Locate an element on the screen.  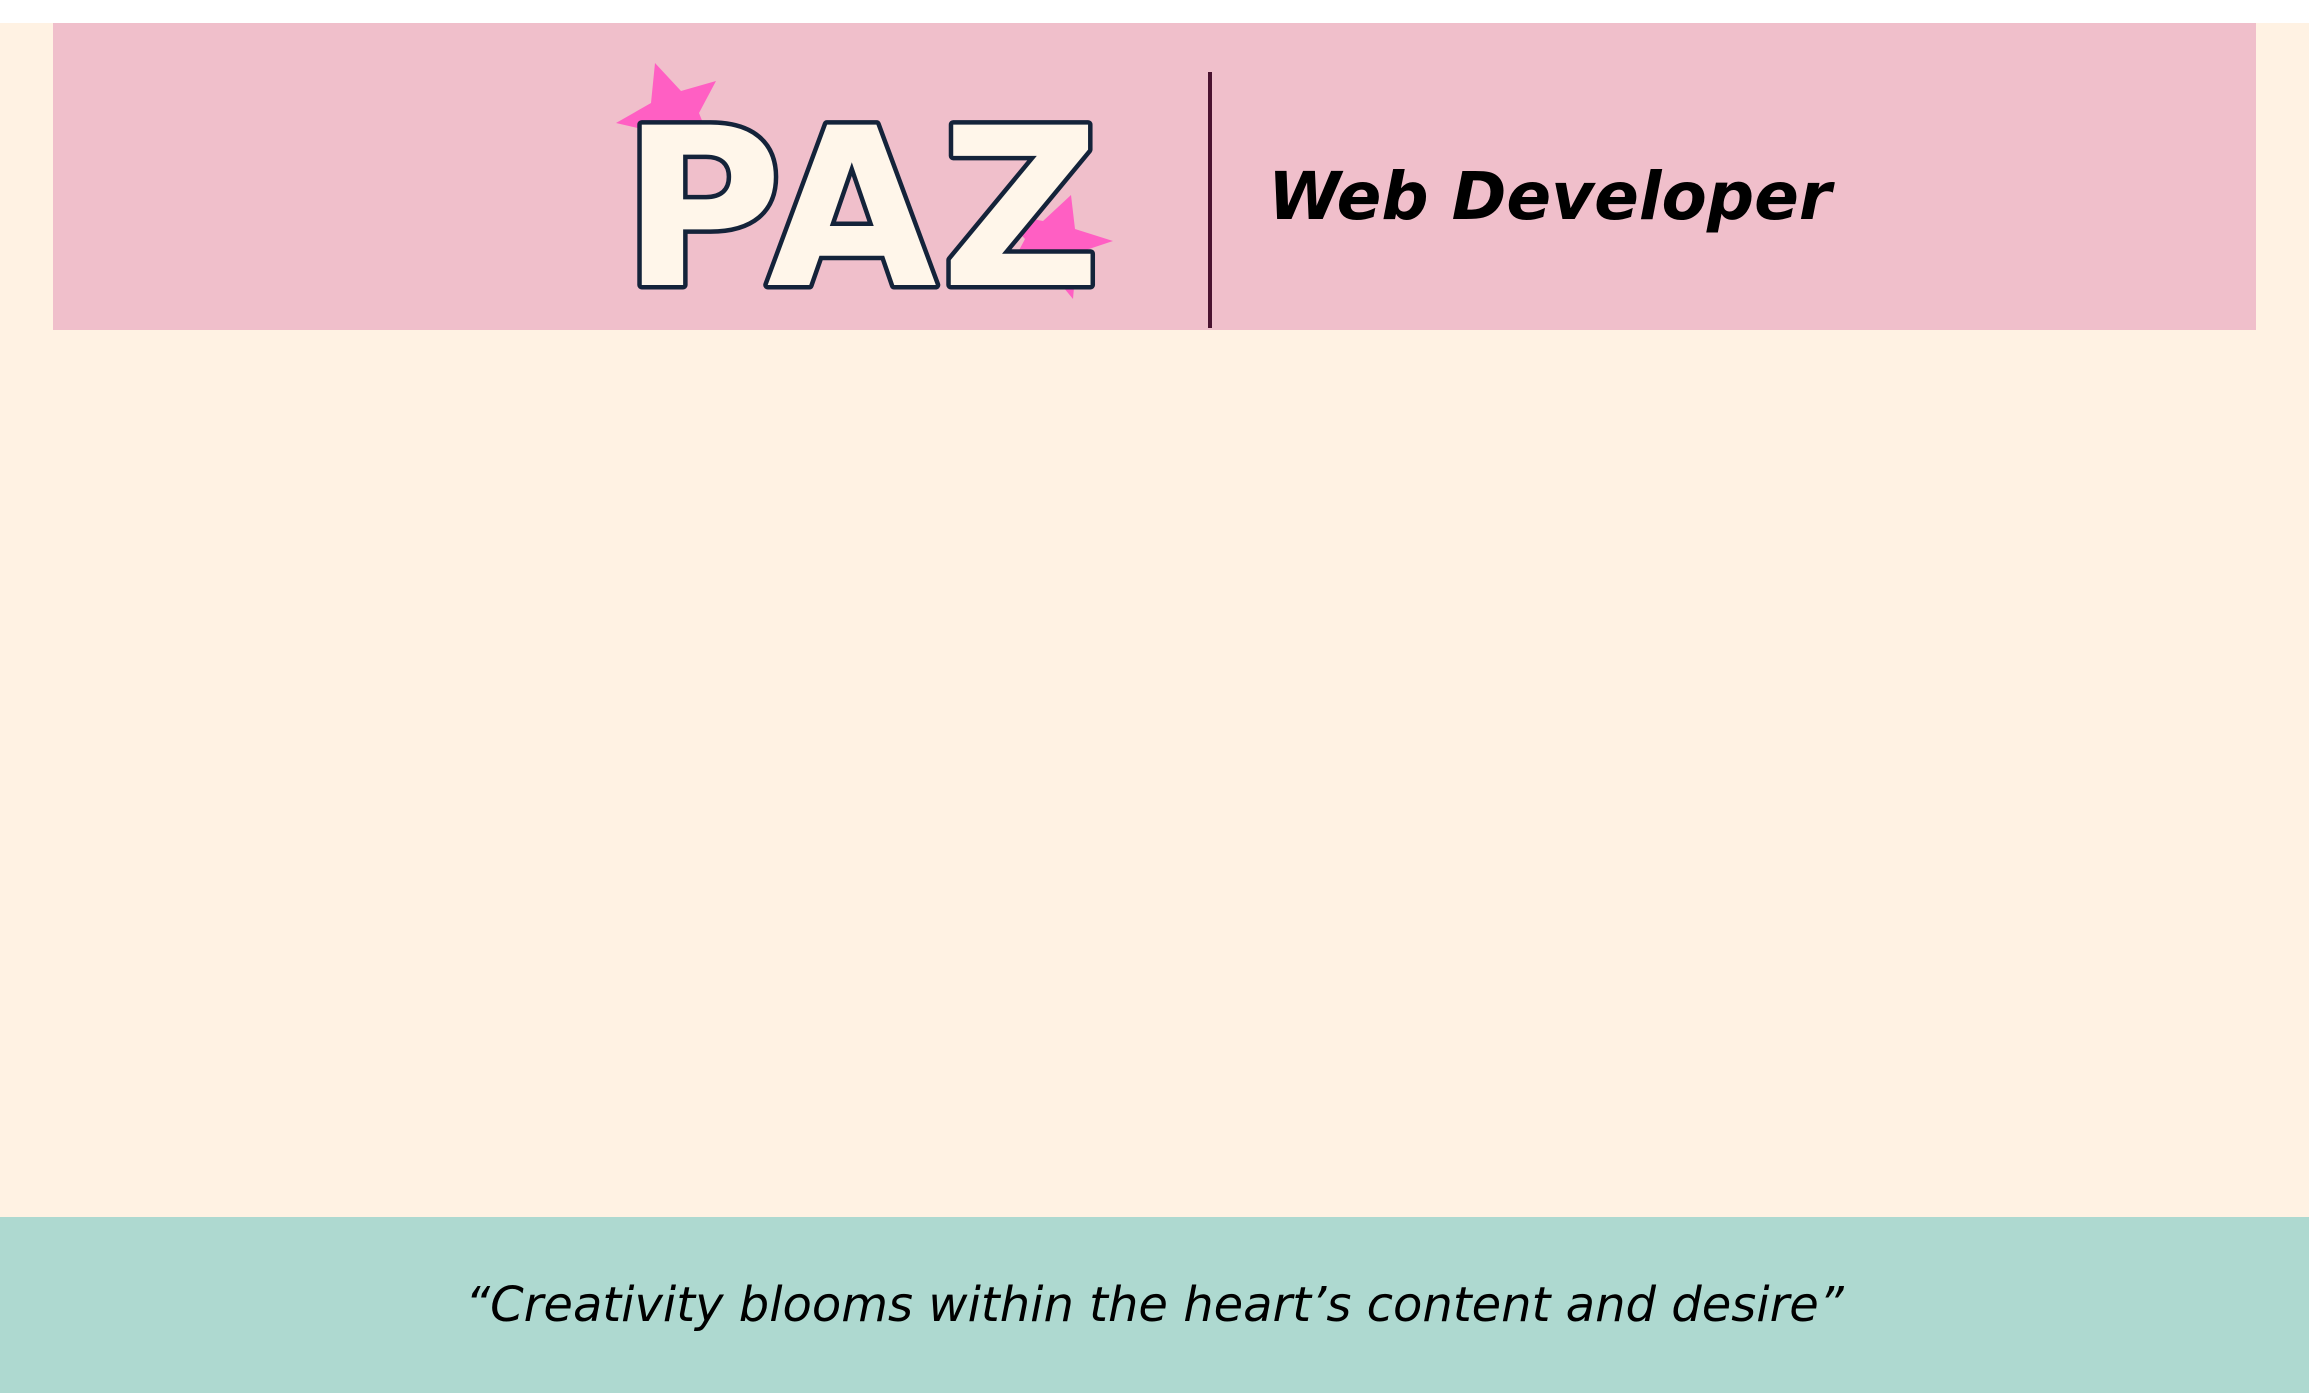
paz-logo: PAZ is located at coordinates (873, 188).